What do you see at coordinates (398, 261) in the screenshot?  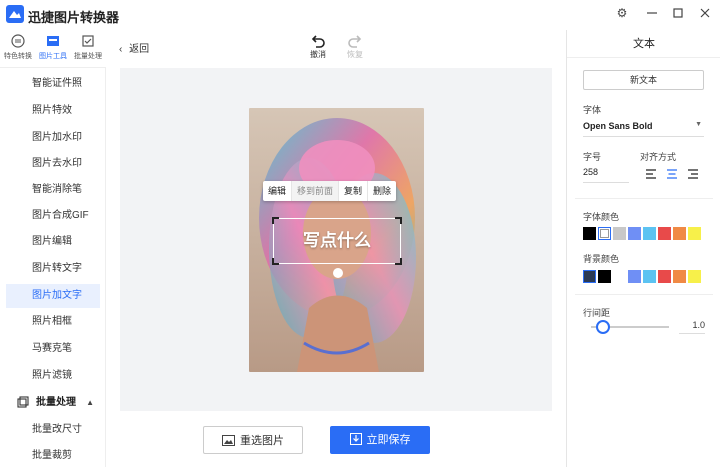 I see `resize-handle-bottom-right` at bounding box center [398, 261].